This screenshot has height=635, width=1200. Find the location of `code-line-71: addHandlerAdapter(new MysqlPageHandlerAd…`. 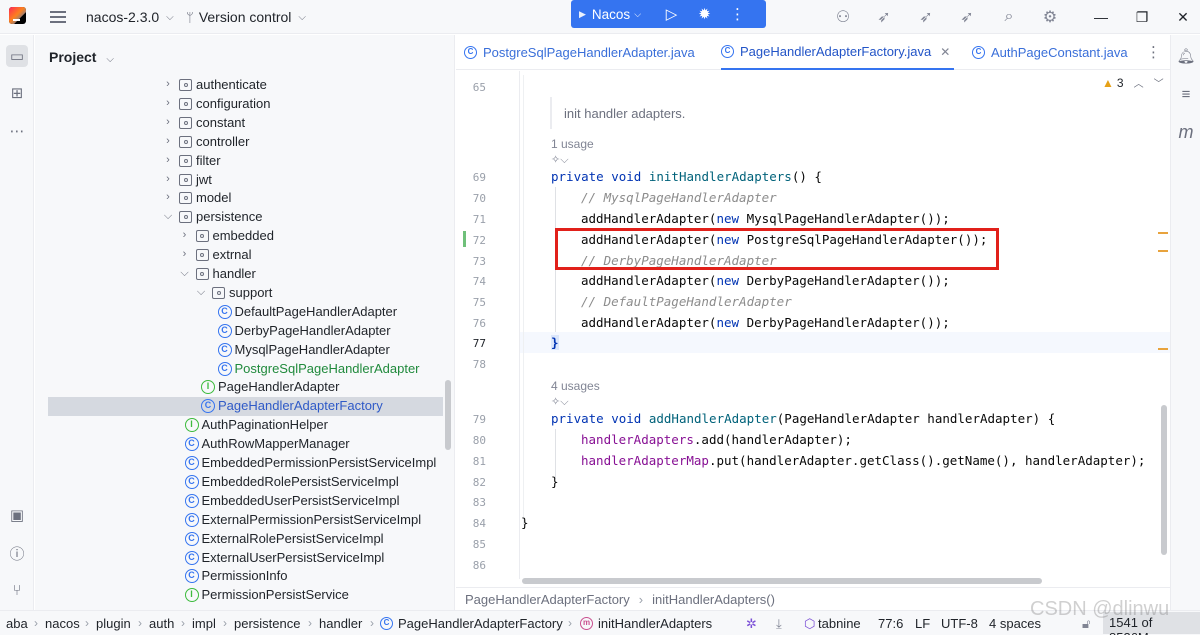

code-line-71: addHandlerAdapter(new MysqlPageHandlerAd… is located at coordinates (765, 218).